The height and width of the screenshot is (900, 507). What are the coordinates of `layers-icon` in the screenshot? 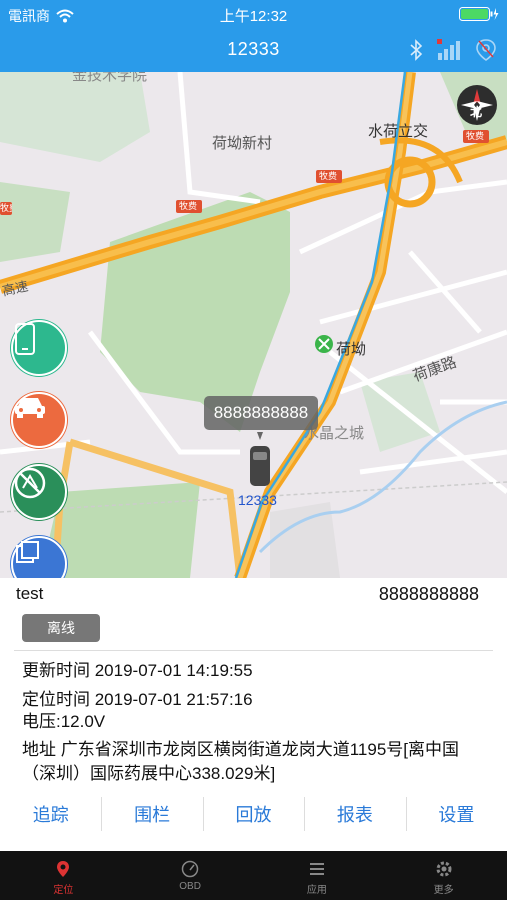 It's located at (27, 552).